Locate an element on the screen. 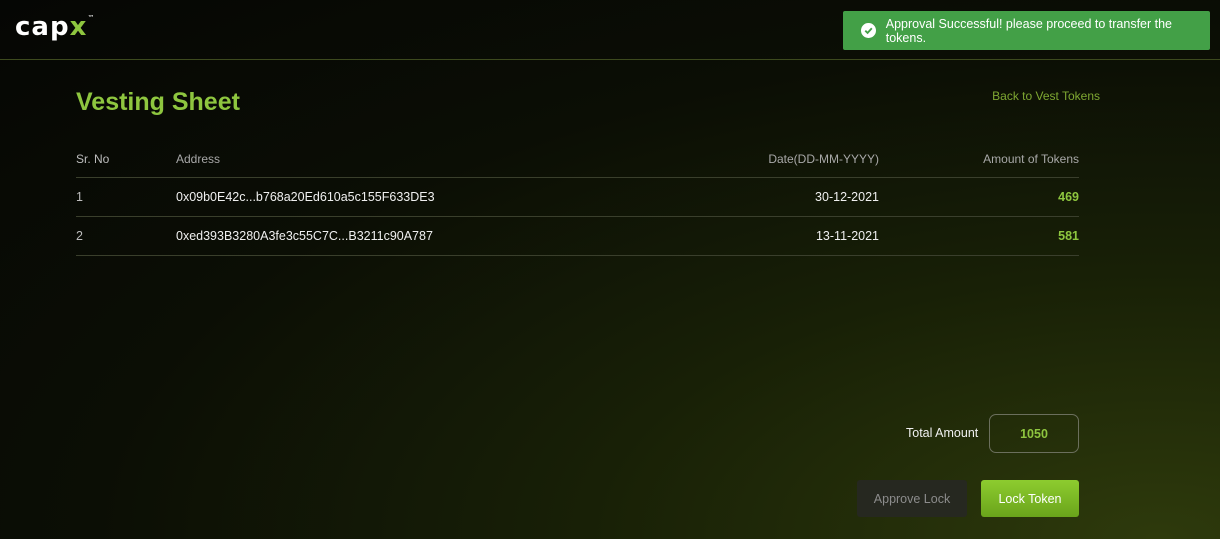 Image resolution: width=1220 pixels, height=539 pixels. back-to-vest-tokens-link: Back to Vest Tokens is located at coordinates (1046, 96).